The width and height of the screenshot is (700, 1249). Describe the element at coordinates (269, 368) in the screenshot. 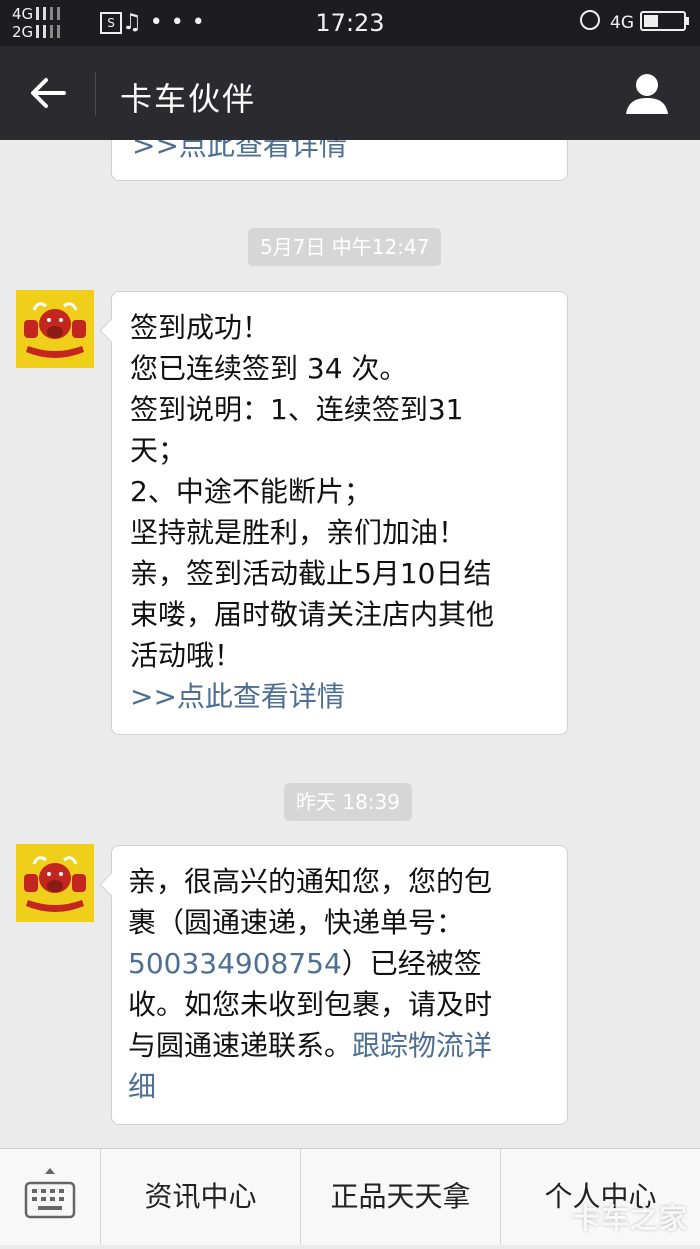

I see `message-line: 您已连续签到 34 次。` at that location.